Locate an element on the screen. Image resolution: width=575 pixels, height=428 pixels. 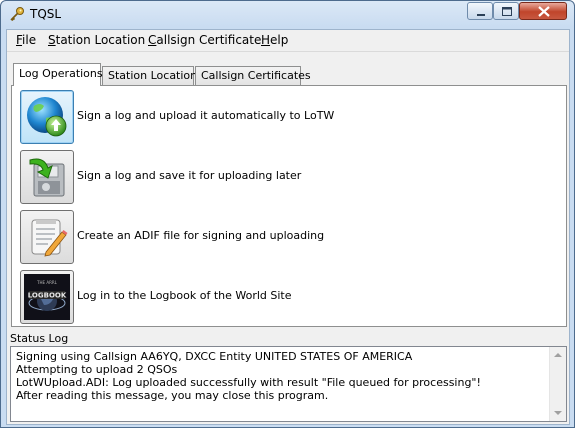
globe-upload-icon is located at coordinates (47, 117).